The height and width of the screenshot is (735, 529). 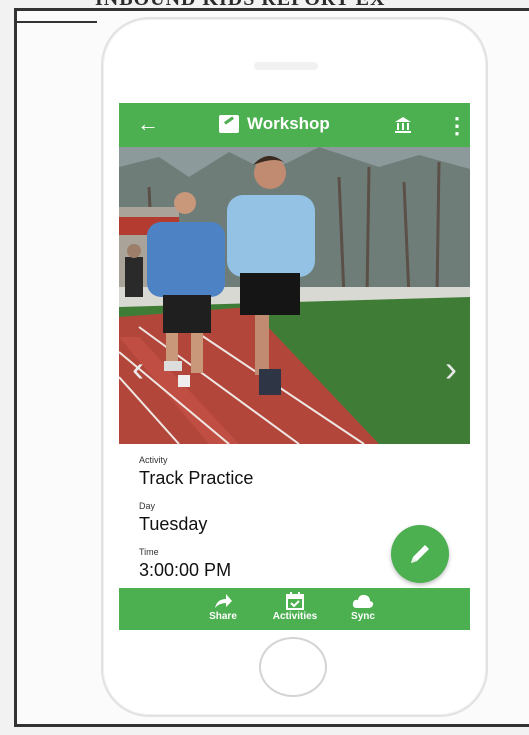 What do you see at coordinates (153, 460) in the screenshot?
I see `activity-label: Activity` at bounding box center [153, 460].